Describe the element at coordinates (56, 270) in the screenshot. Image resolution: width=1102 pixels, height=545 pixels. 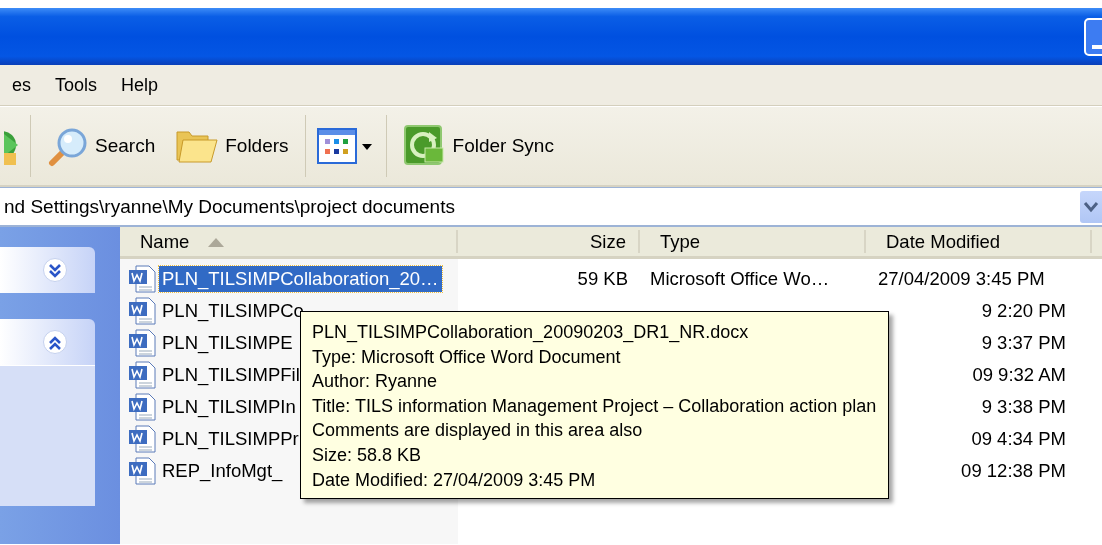
I see `expand-chevron-icon` at that location.